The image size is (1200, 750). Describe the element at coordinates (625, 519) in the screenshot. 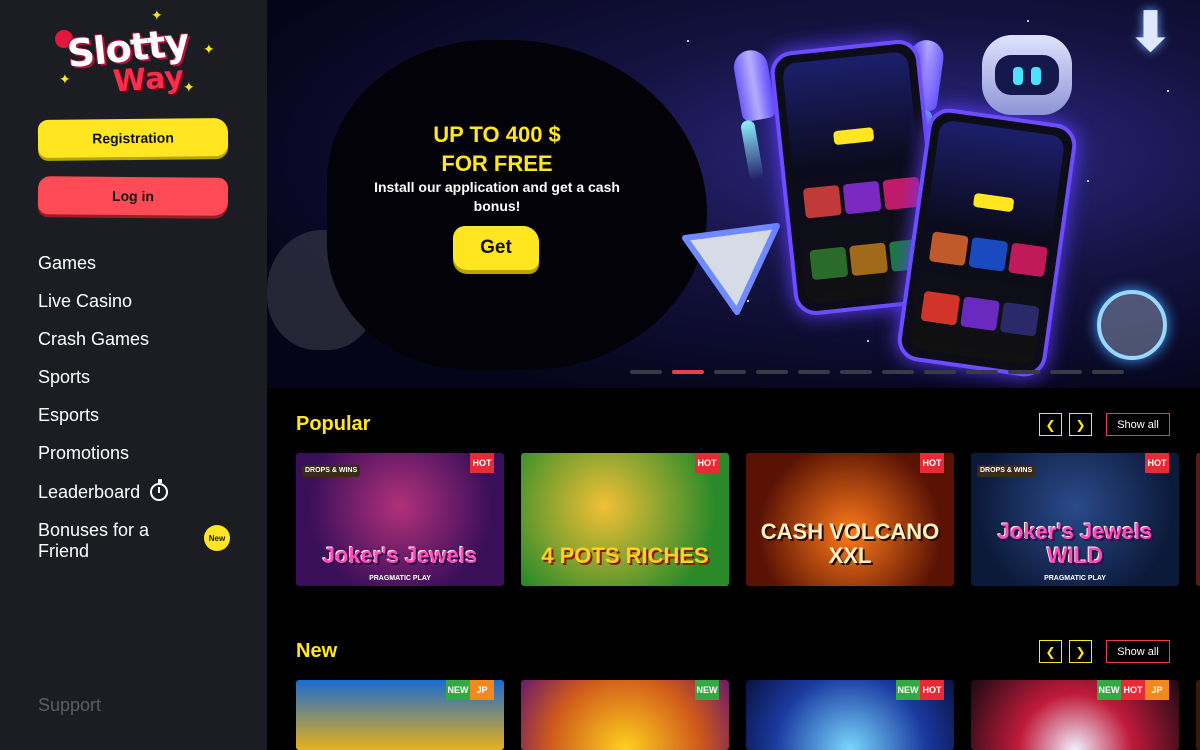

I see `game-card: HOT 4 POTS RICHES` at that location.